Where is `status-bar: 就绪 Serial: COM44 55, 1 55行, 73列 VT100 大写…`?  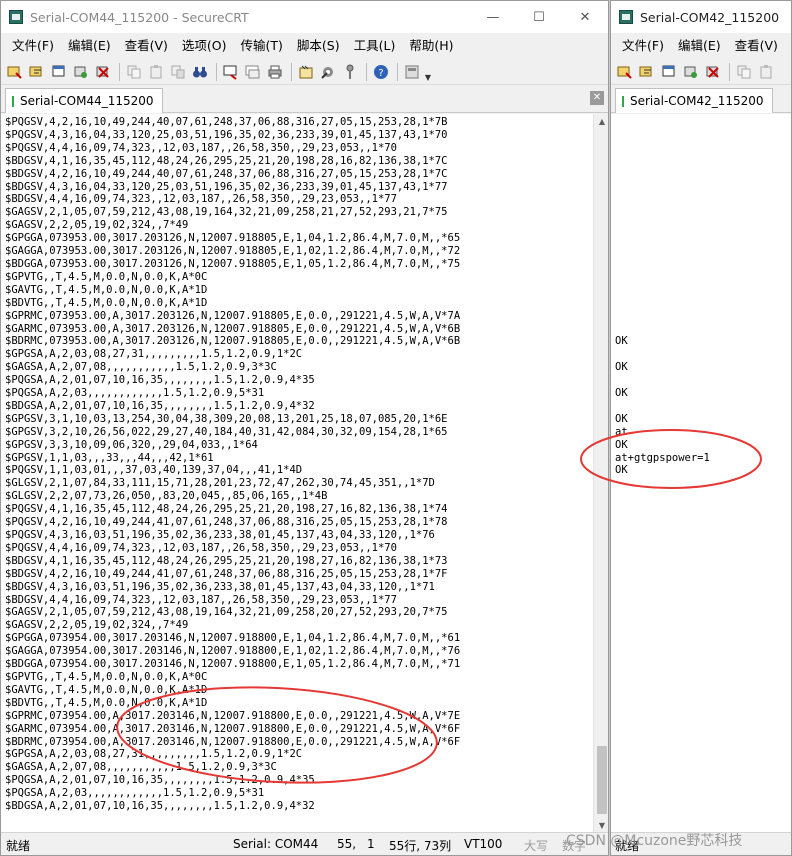
status-bar: 就绪 Serial: COM44 55, 1 55行, 73列 VT100 大写… is located at coordinates (304, 843).